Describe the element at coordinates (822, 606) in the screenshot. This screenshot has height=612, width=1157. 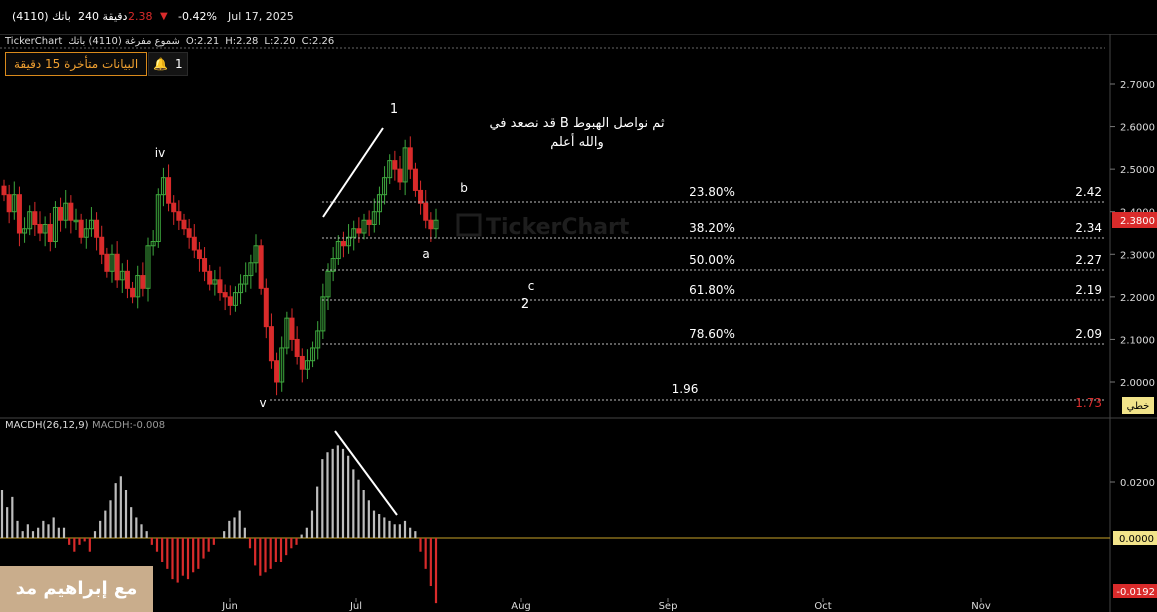
I see `time-tick-label: Oct` at that location.